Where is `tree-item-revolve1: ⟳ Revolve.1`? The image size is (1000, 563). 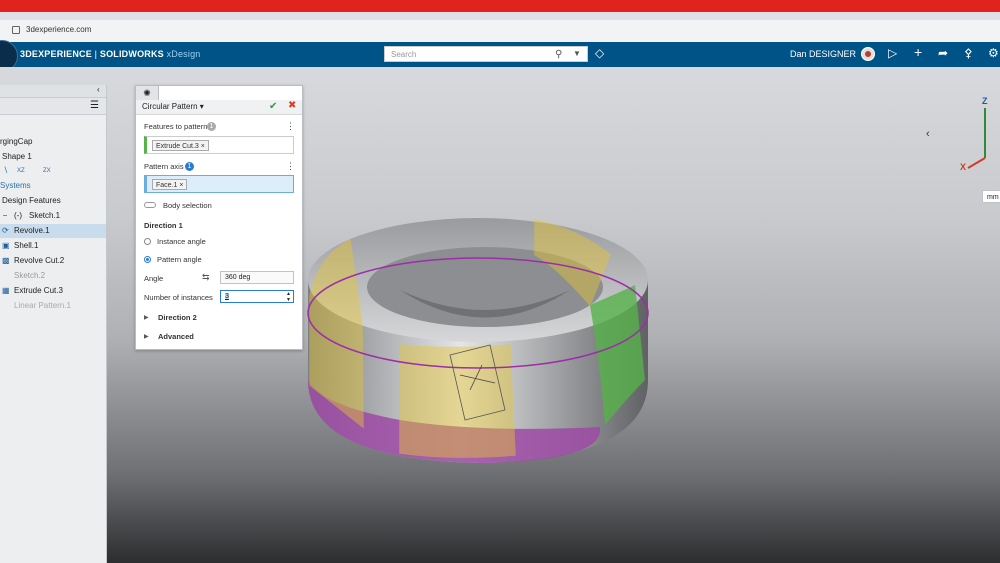 tree-item-revolve1: ⟳ Revolve.1 is located at coordinates (53, 231).